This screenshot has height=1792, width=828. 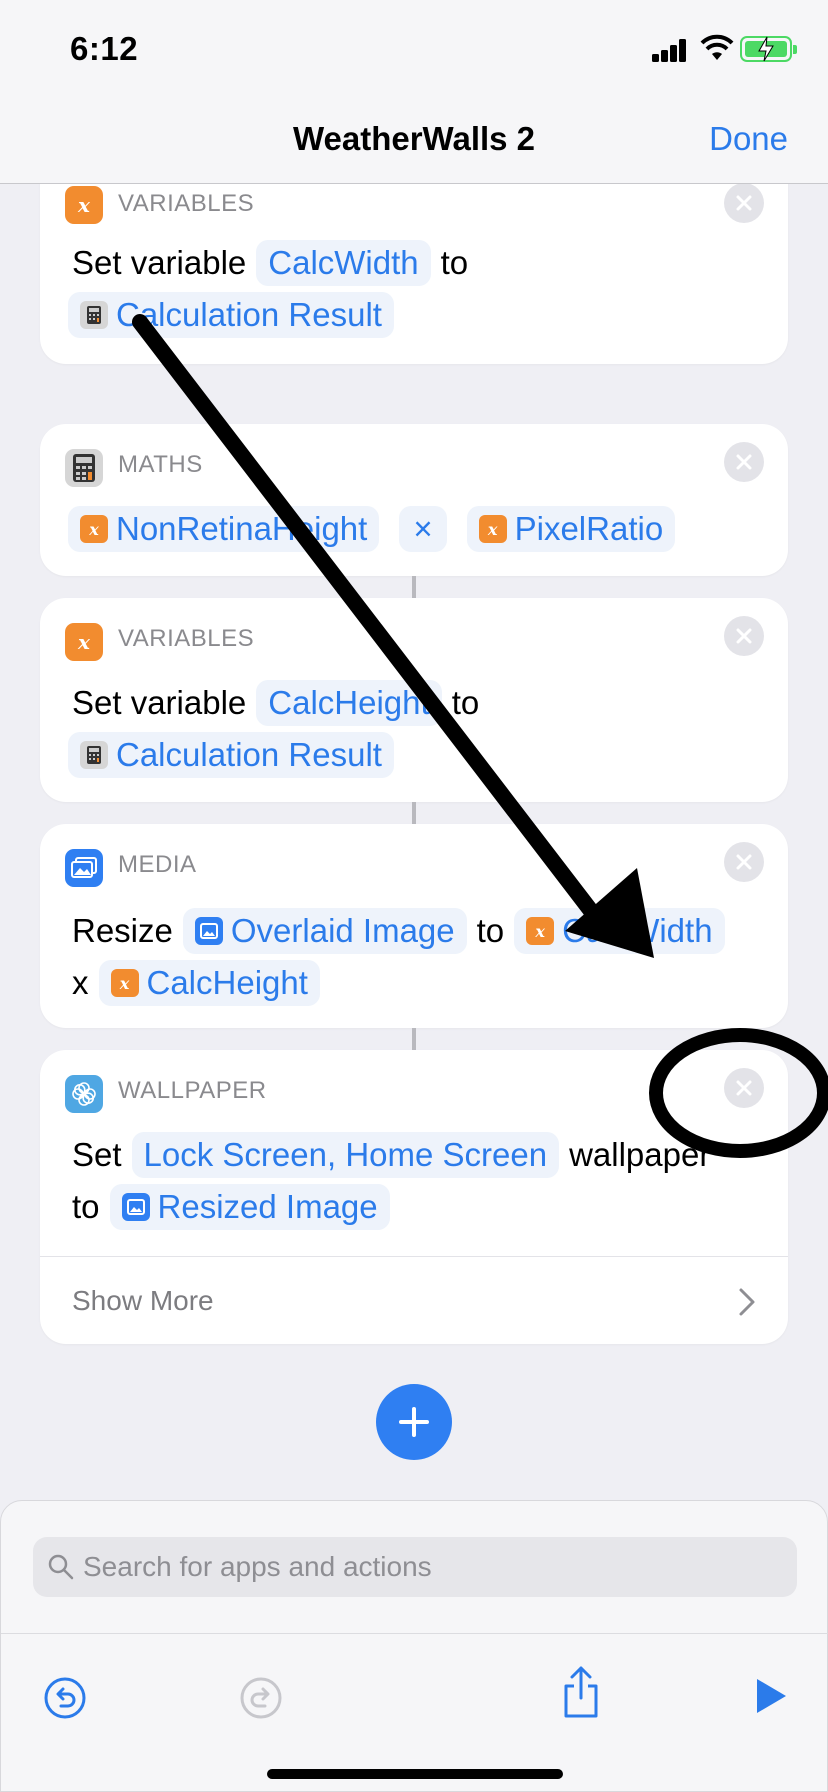 I want to click on chevron-right-icon, so click(x=747, y=1302).